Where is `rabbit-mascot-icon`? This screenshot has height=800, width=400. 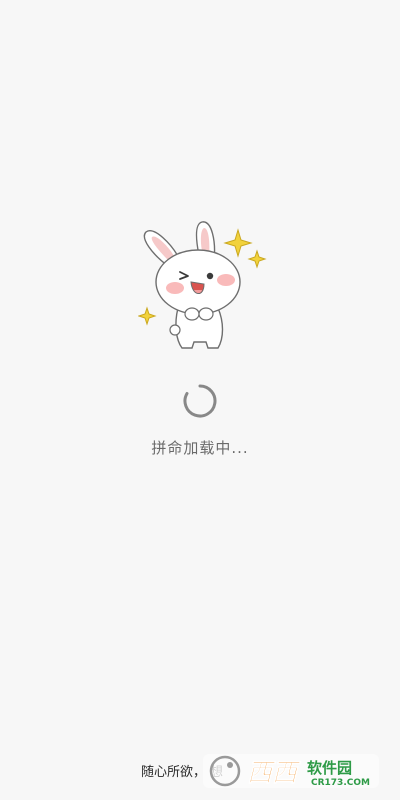 rabbit-mascot-icon is located at coordinates (202, 286).